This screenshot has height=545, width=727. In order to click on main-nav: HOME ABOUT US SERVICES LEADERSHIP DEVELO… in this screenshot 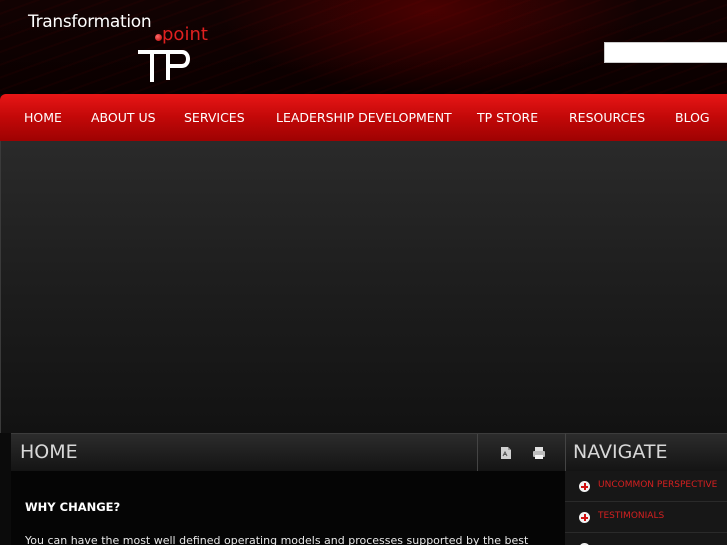, I will do `click(363, 117)`.